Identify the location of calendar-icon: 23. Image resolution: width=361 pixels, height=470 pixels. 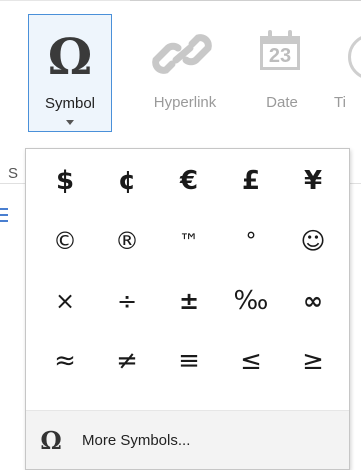
(282, 52).